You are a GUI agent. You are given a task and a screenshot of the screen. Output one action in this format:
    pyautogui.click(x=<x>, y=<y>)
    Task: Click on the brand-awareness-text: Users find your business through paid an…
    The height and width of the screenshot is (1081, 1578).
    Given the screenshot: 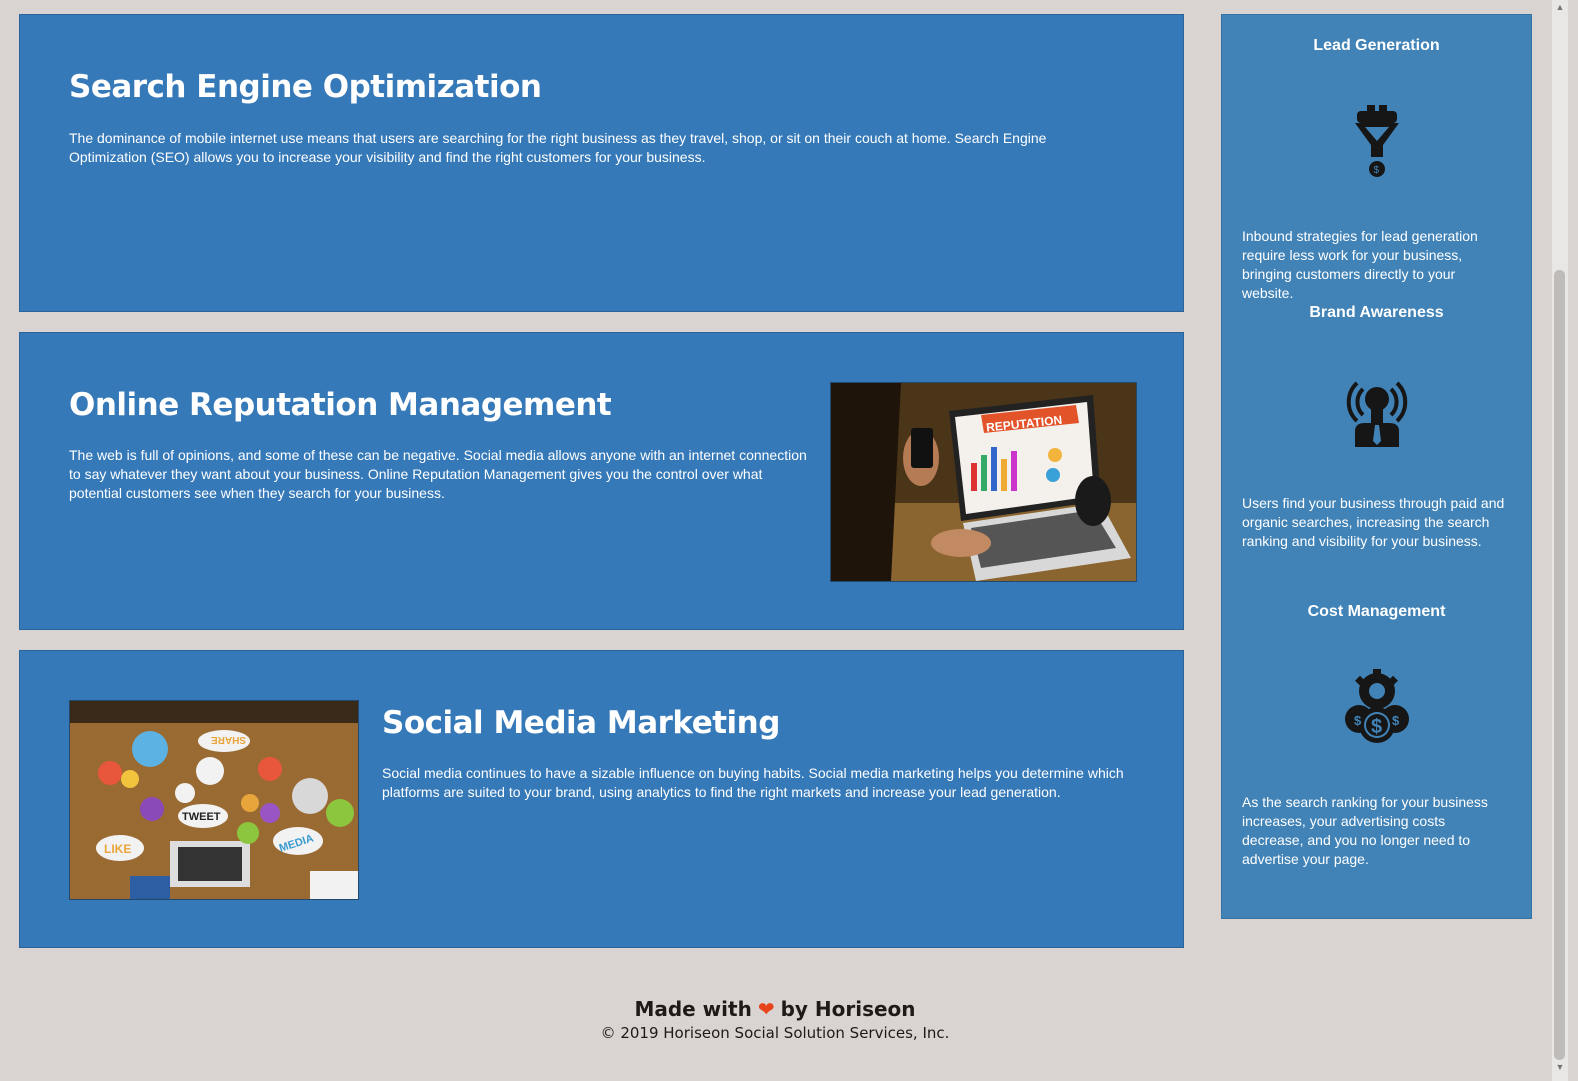 What is the action you would take?
    pyautogui.click(x=1373, y=522)
    